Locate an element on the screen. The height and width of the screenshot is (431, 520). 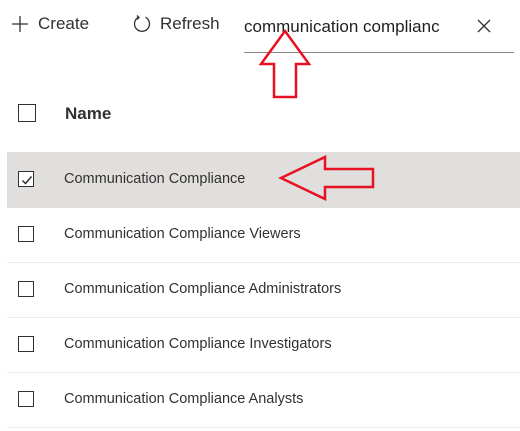
row-label: Communication Compliance Analysts is located at coordinates (184, 399).